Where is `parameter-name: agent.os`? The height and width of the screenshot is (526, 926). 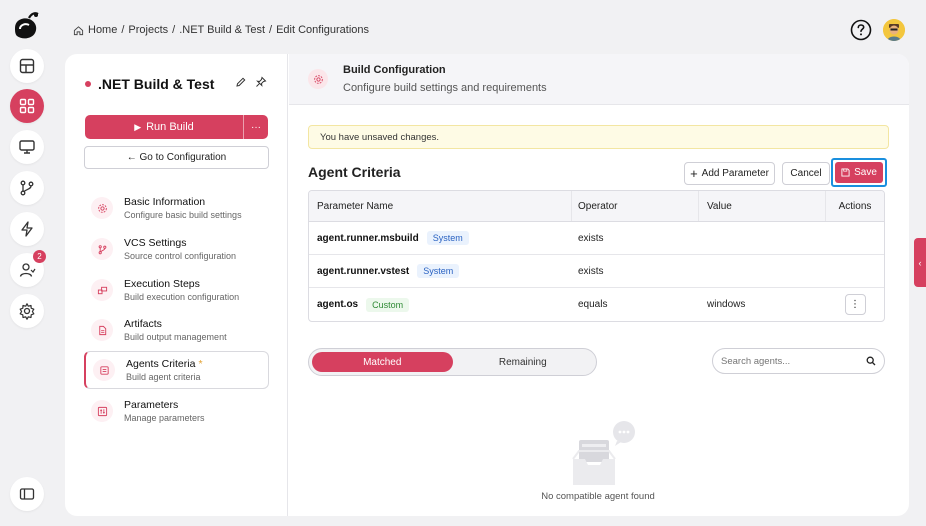 parameter-name: agent.os is located at coordinates (338, 304).